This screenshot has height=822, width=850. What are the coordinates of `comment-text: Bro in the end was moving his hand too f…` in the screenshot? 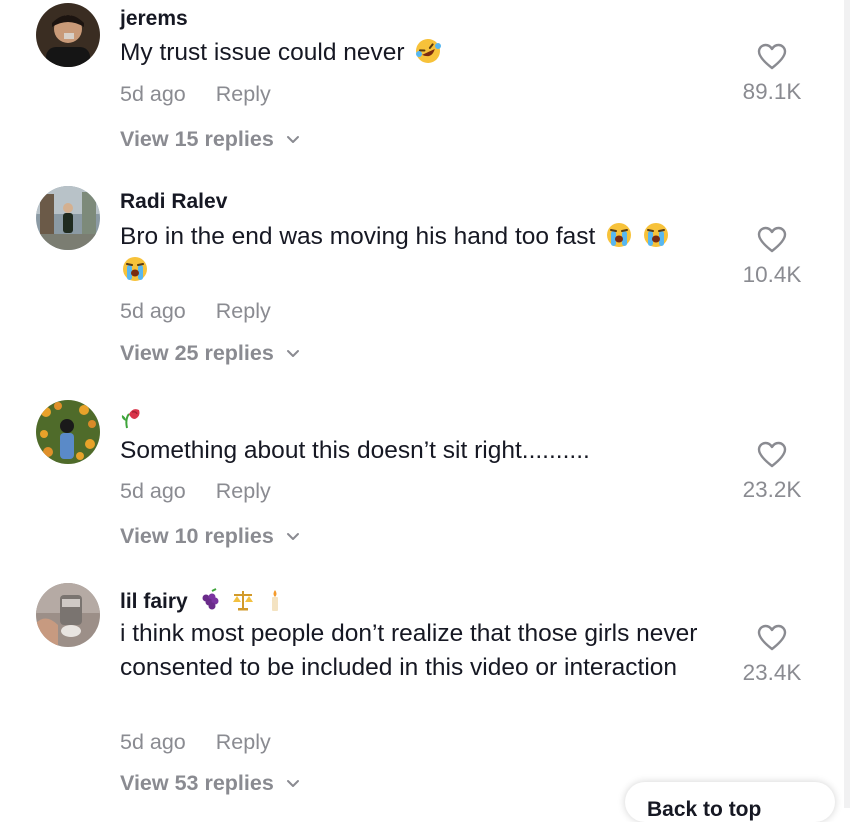 It's located at (420, 254).